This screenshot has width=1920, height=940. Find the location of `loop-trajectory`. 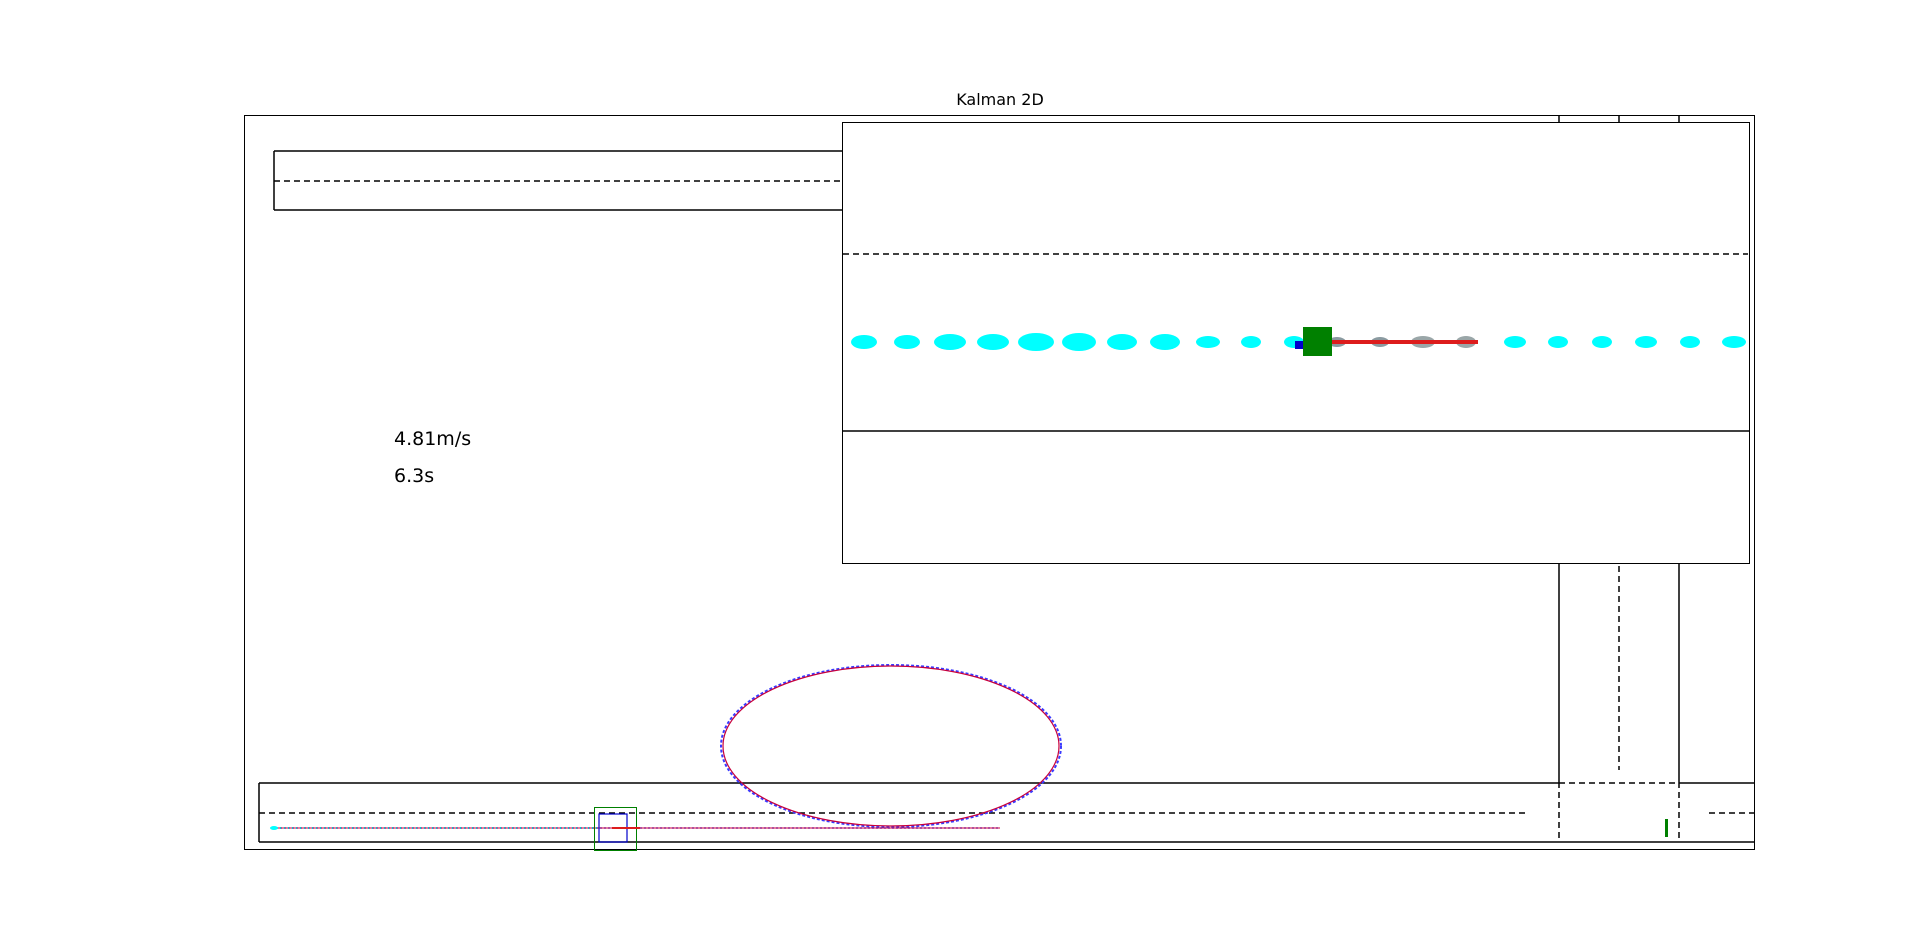

loop-trajectory is located at coordinates (891, 746).